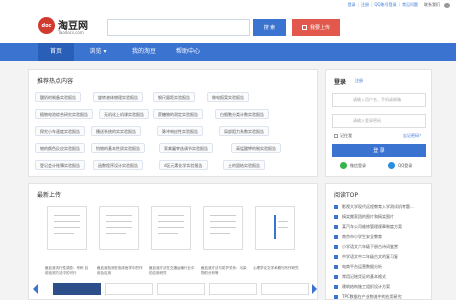 The height and width of the screenshot is (300, 456). I want to click on carousel-next-icon, so click(314, 289).